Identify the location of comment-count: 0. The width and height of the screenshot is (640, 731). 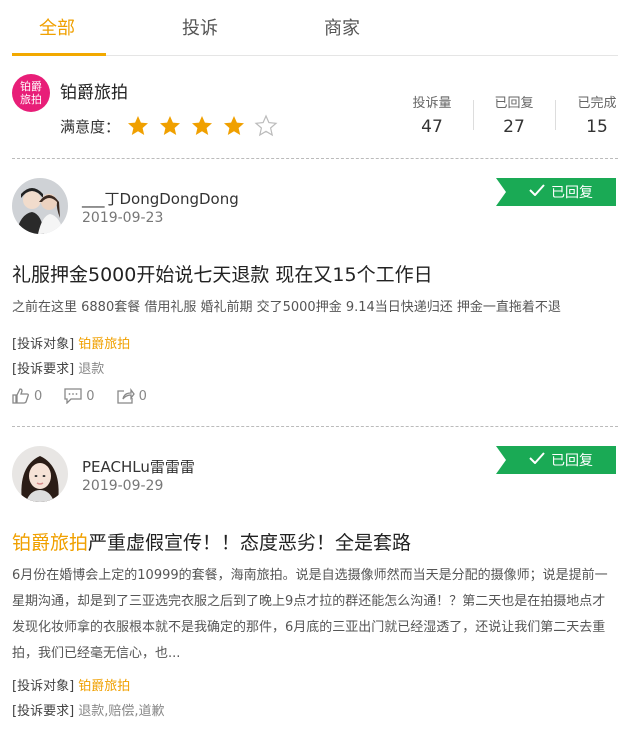
(90, 396).